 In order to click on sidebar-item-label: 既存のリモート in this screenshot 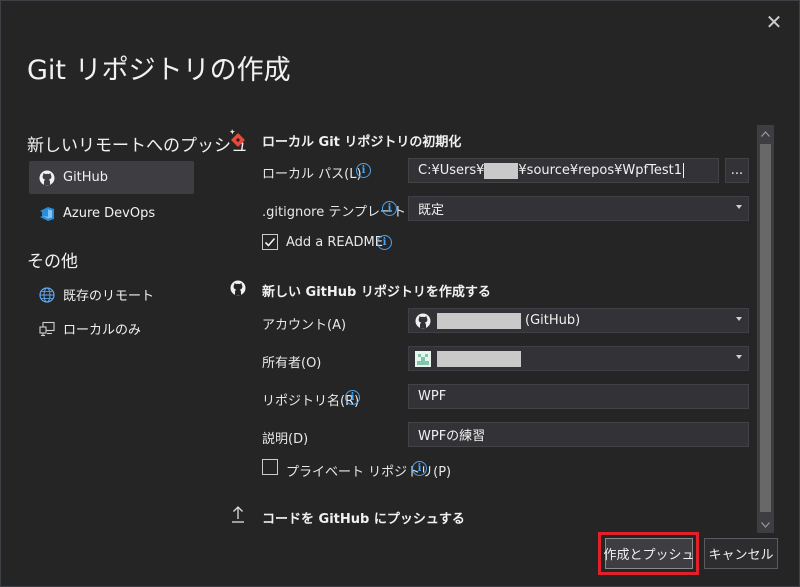, I will do `click(109, 296)`.